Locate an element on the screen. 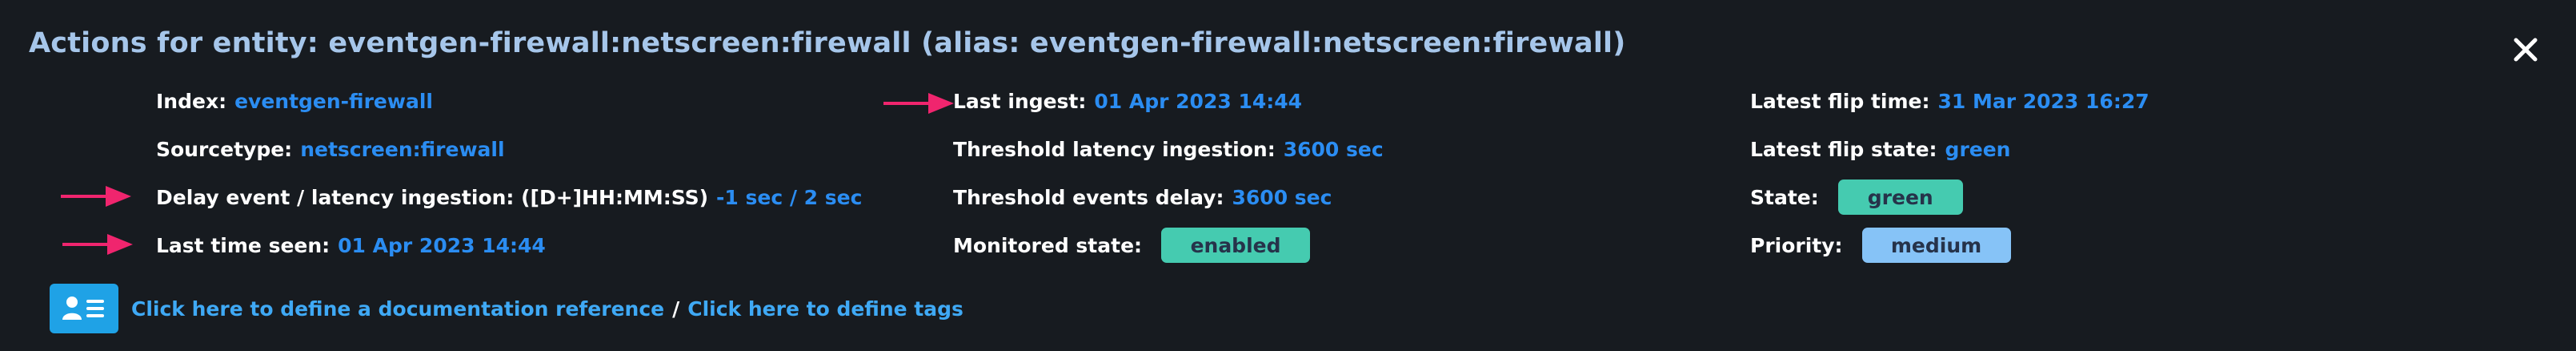 The image size is (2576, 351). detail-label: Monitored state: is located at coordinates (1048, 245).